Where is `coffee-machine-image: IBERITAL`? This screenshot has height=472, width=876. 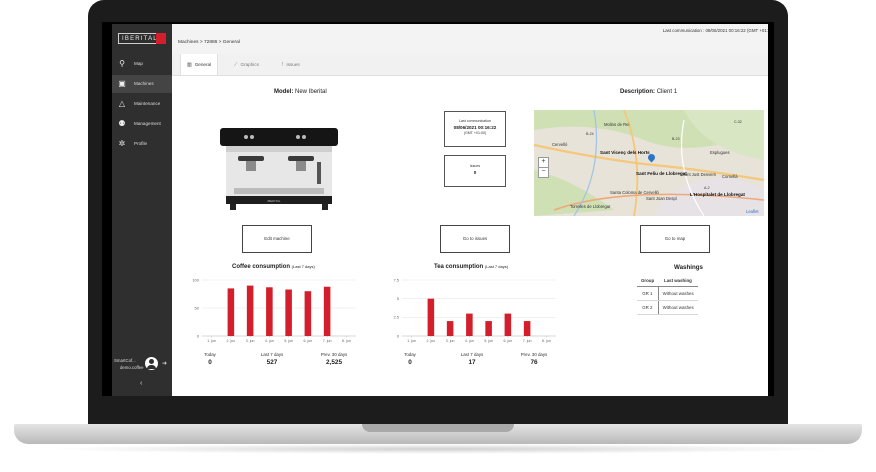
coffee-machine-image: IBERITAL is located at coordinates (279, 169).